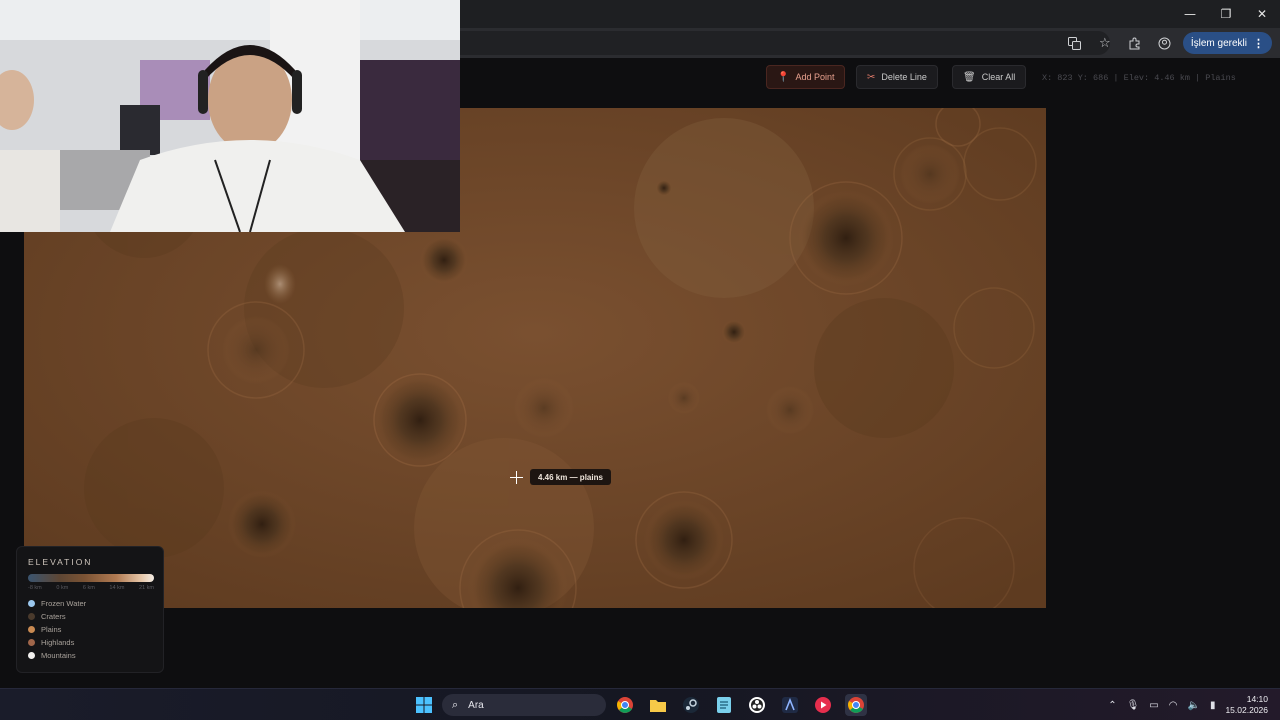 This screenshot has width=1280, height=720. I want to click on window-controls: — ❐ ✕, so click(1226, 14).